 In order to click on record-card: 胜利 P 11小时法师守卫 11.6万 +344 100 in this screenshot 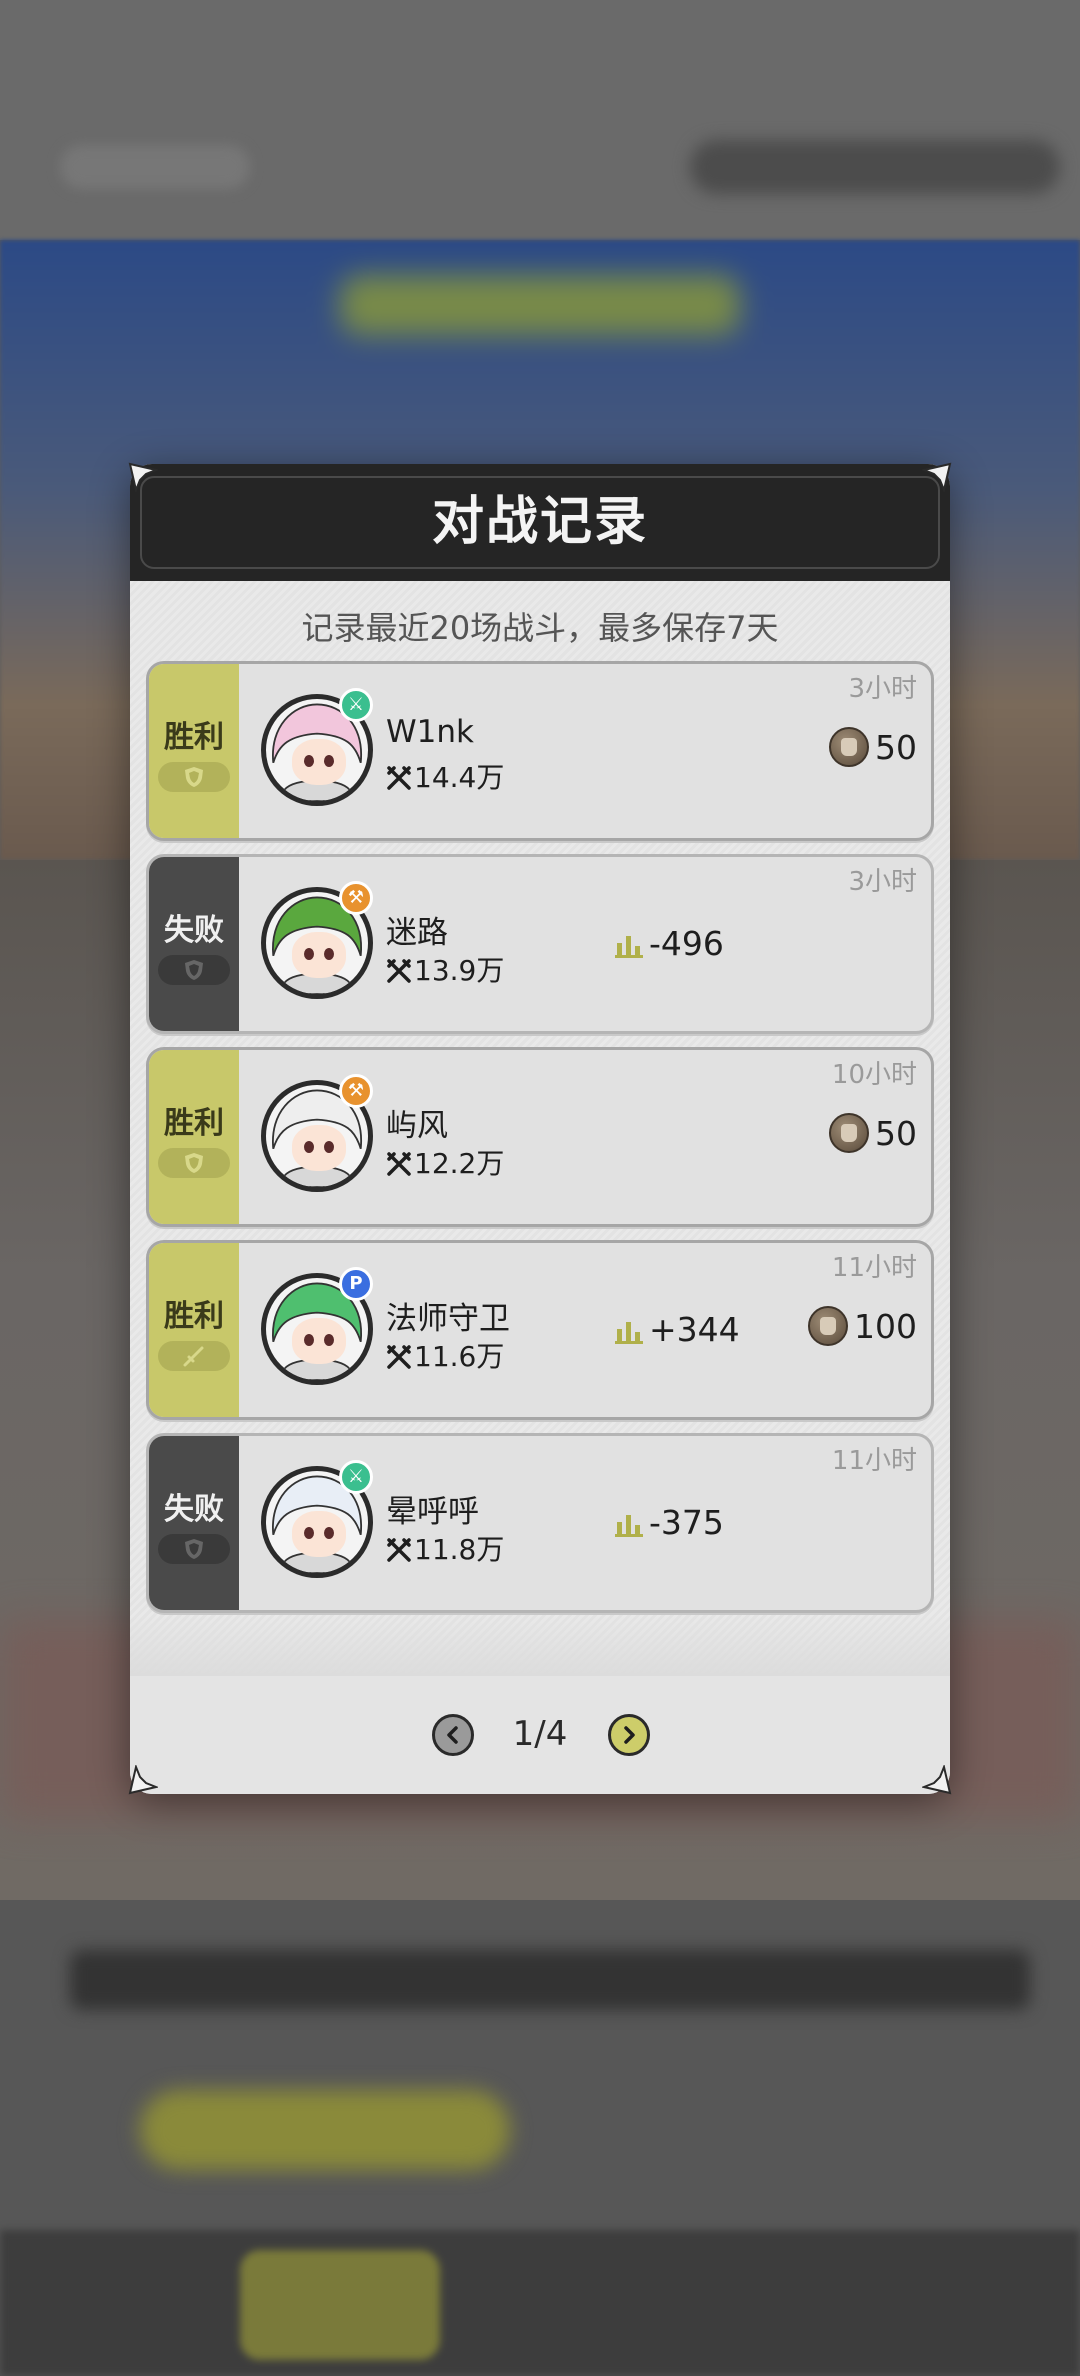, I will do `click(540, 1330)`.